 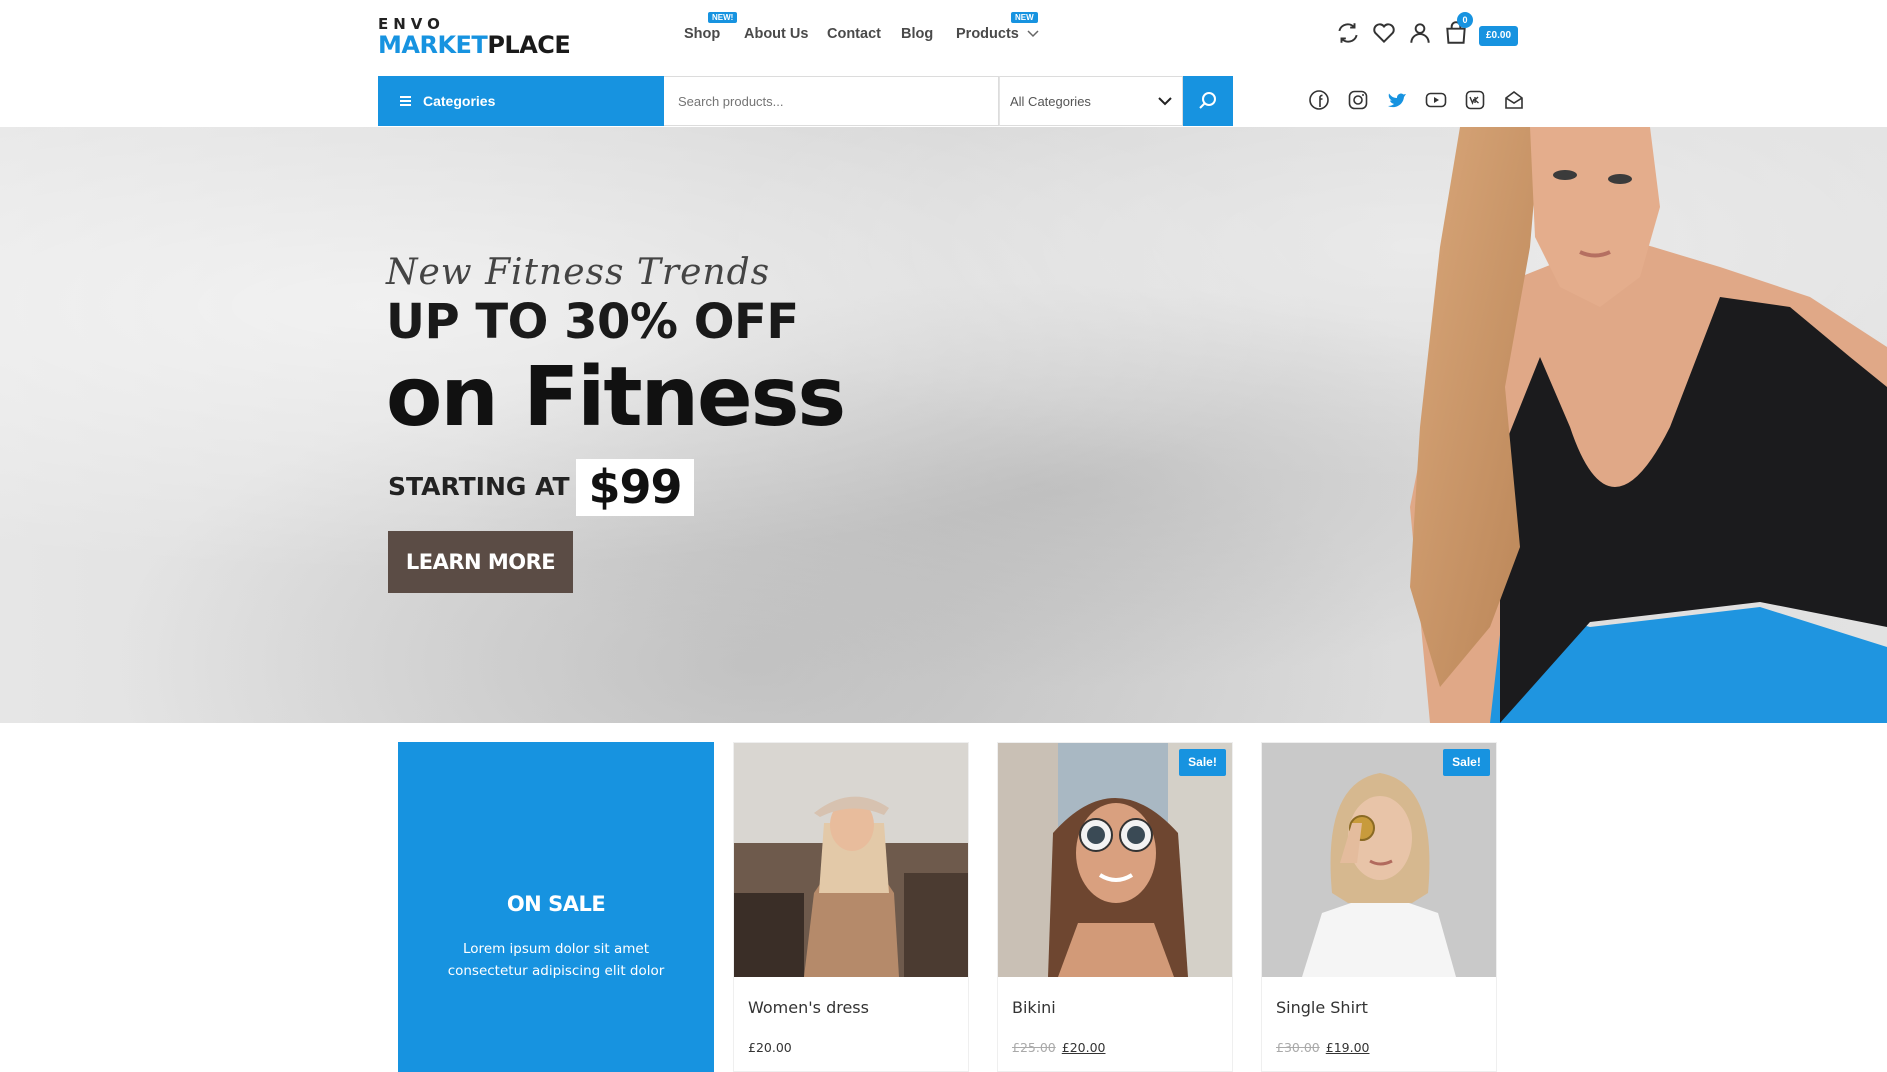 I want to click on cart-count-badge: 0, so click(x=1465, y=20).